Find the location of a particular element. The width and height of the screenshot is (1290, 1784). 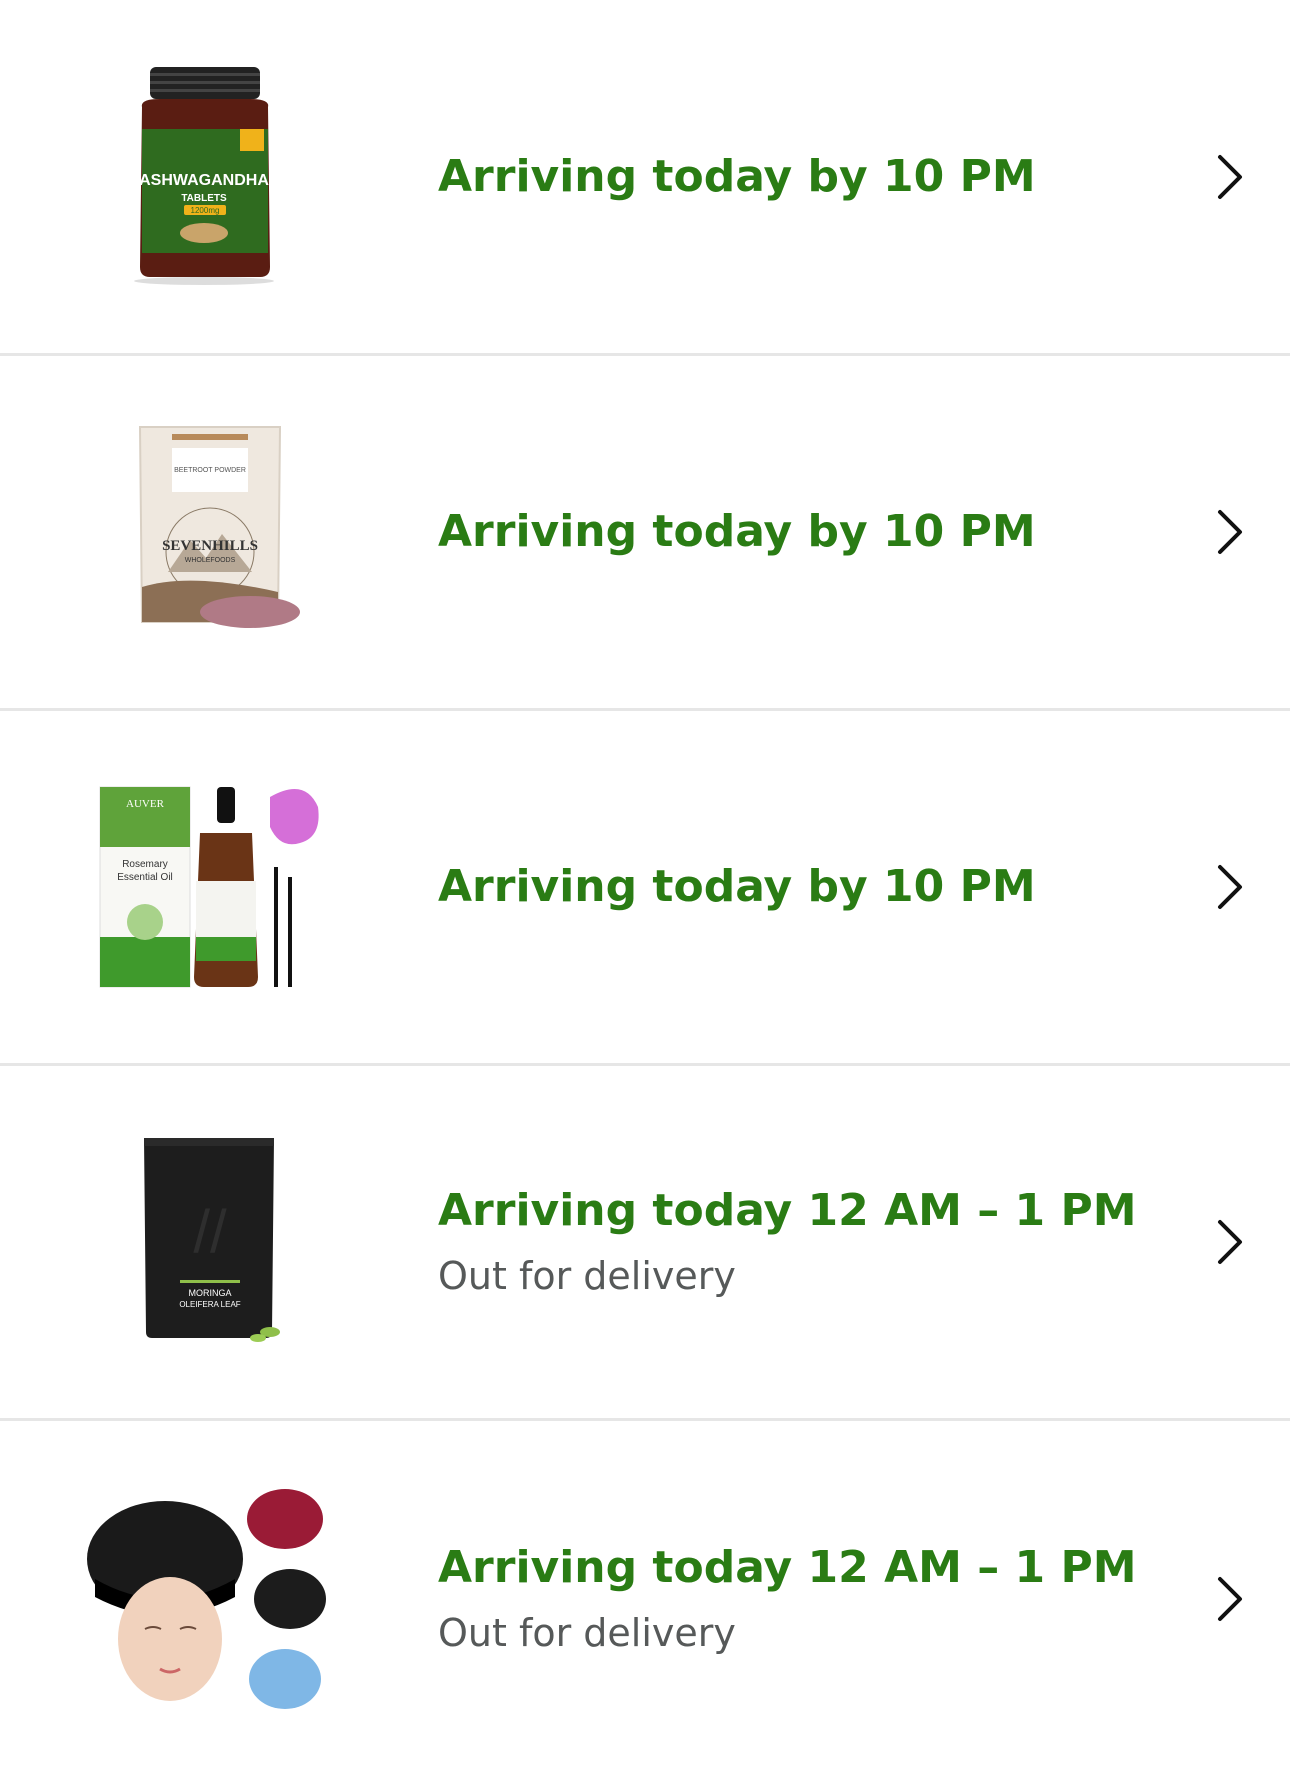

image-brand-text: AUVER is located at coordinates (145, 804).